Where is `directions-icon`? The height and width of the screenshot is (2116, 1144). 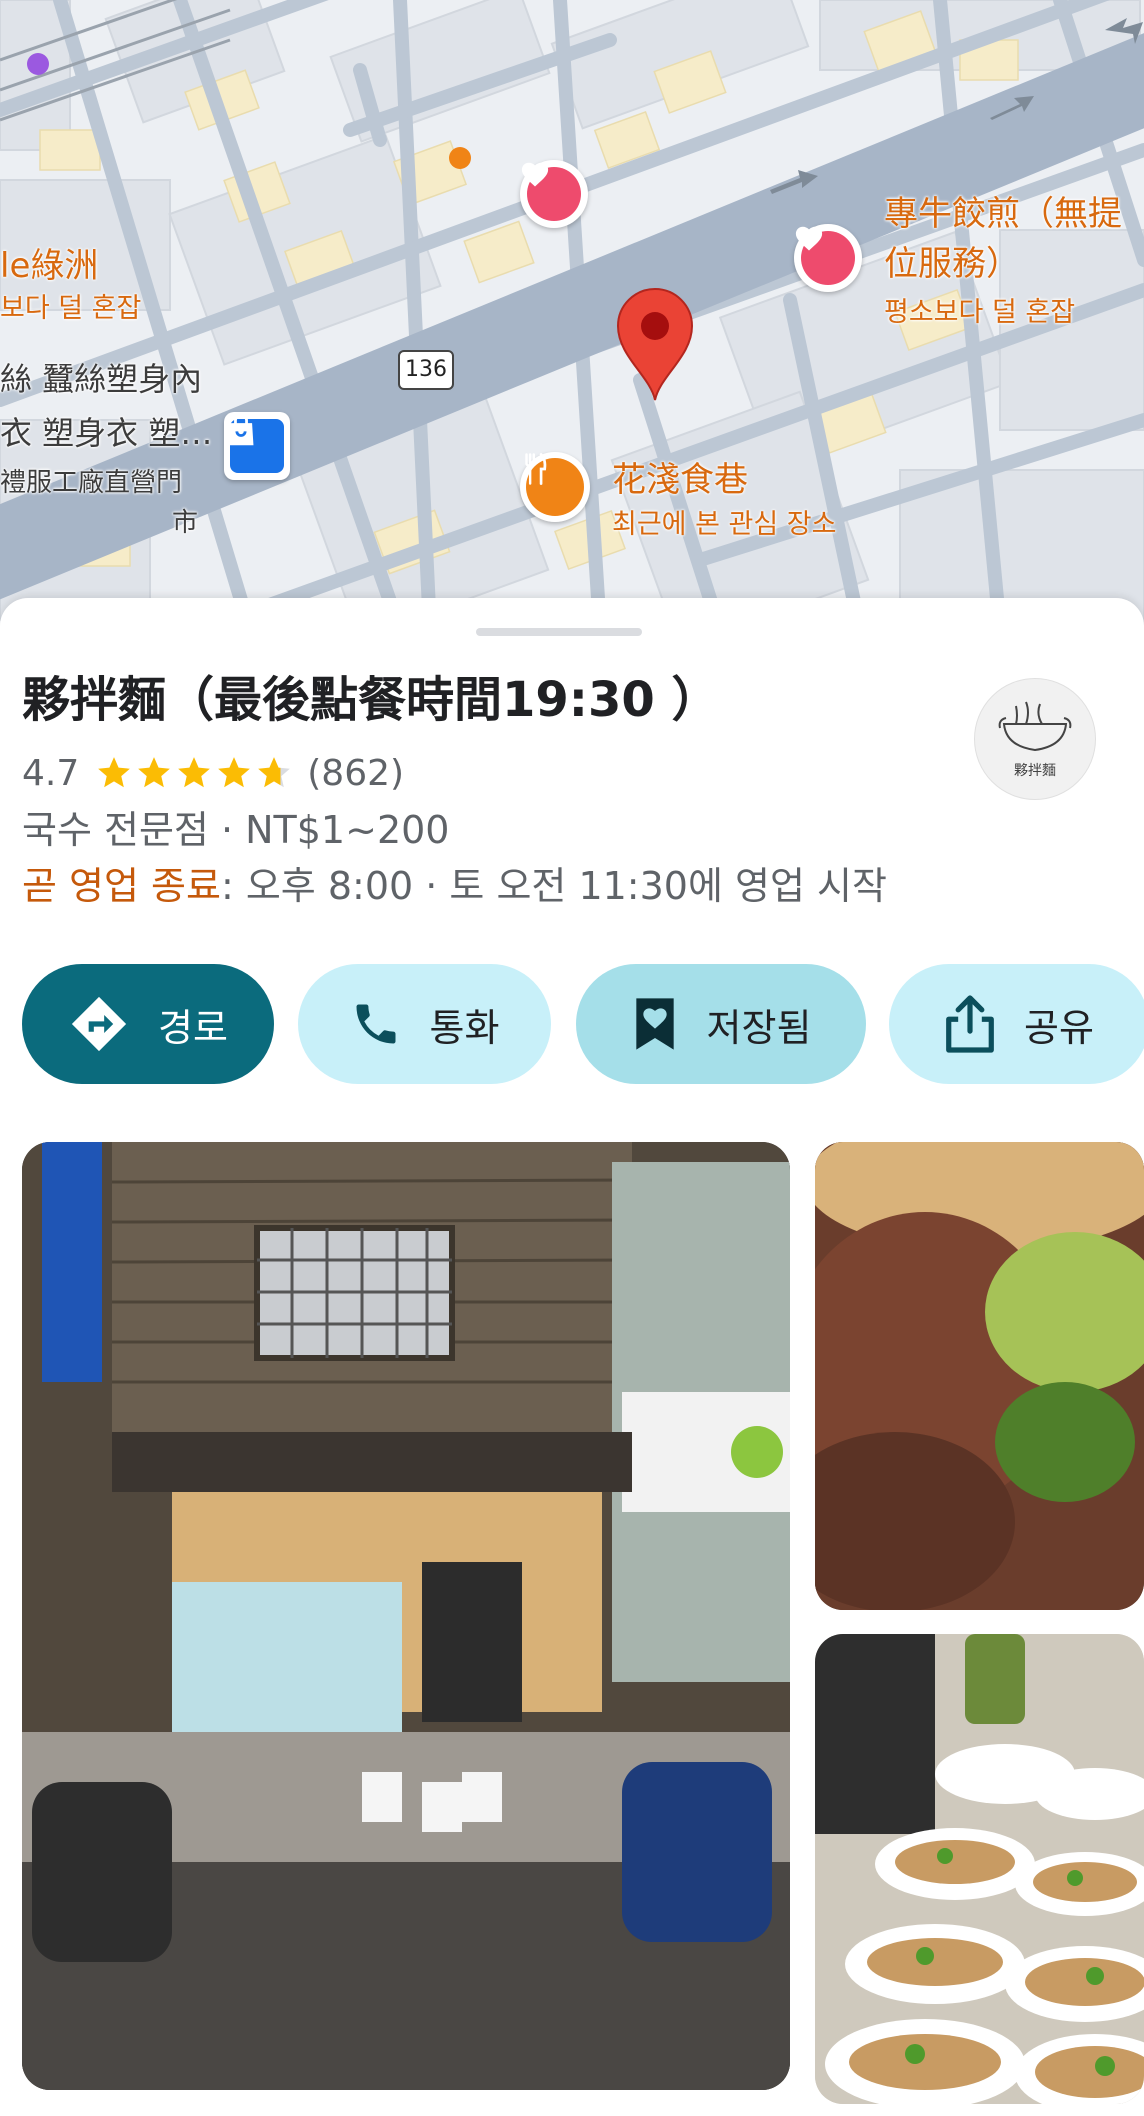
directions-icon is located at coordinates (99, 1024).